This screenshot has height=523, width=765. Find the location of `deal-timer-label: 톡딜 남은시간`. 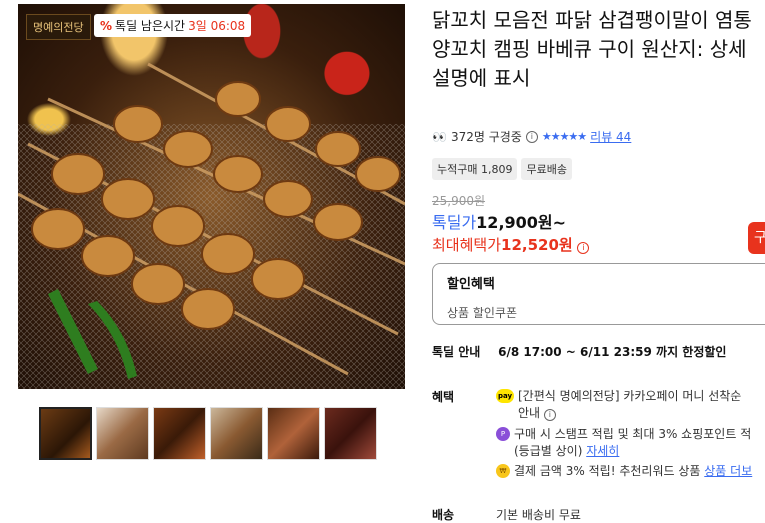

deal-timer-label: 톡딜 남은시간 is located at coordinates (150, 26).